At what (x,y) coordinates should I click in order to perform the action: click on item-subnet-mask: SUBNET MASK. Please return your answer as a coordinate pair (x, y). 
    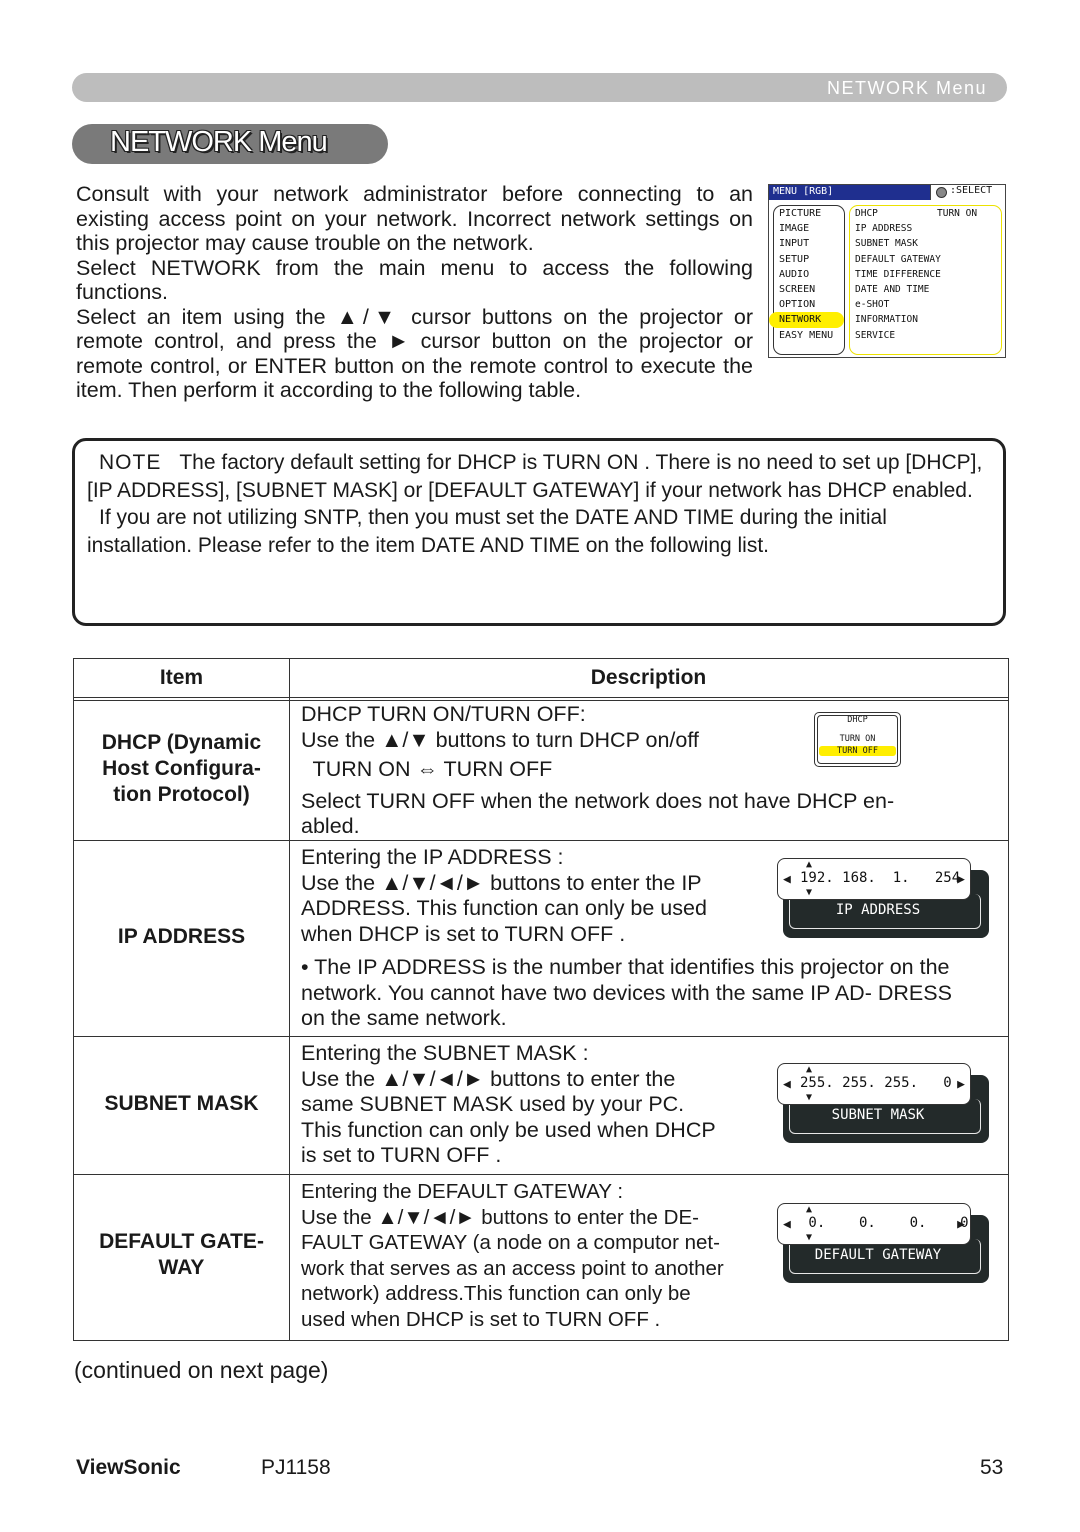
    Looking at the image, I should click on (181, 1103).